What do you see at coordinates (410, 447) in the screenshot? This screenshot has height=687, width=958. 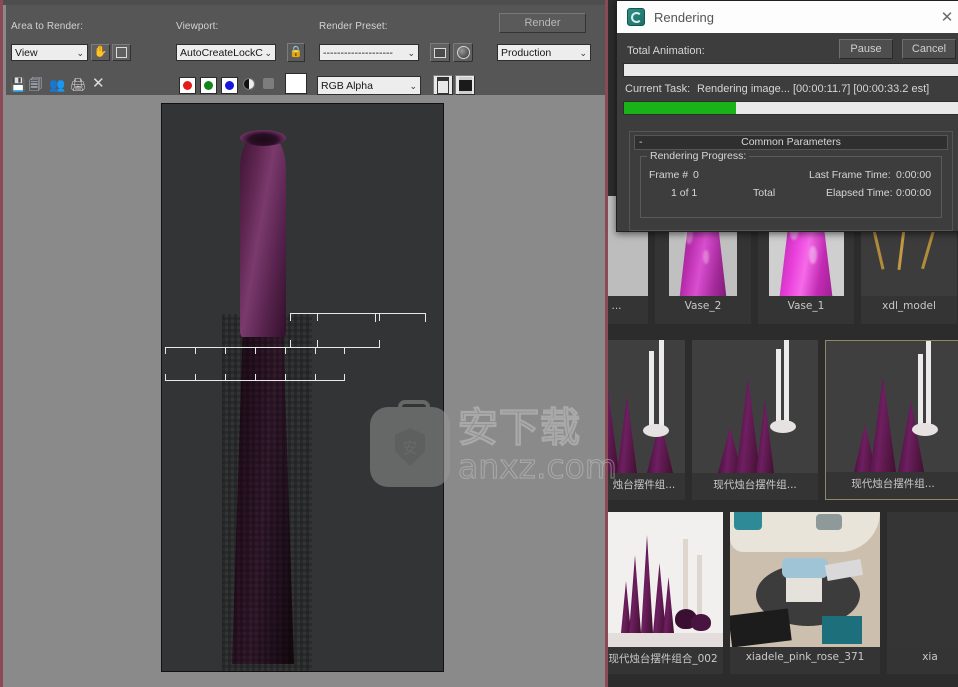 I see `watermark-badge-glyph: 安` at bounding box center [410, 447].